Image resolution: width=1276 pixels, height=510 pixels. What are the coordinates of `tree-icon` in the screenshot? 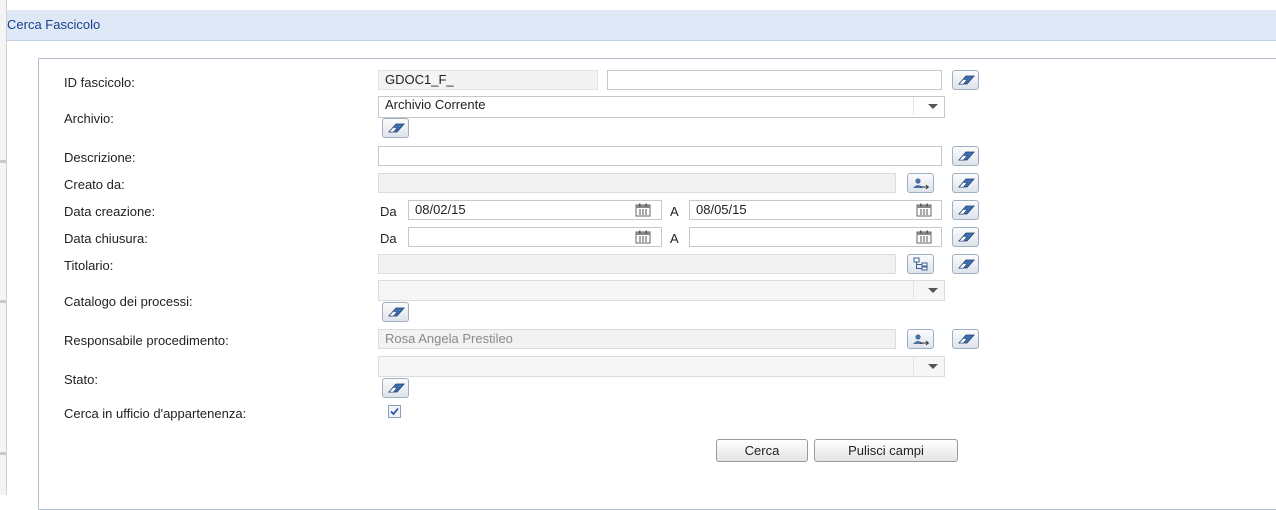 It's located at (921, 264).